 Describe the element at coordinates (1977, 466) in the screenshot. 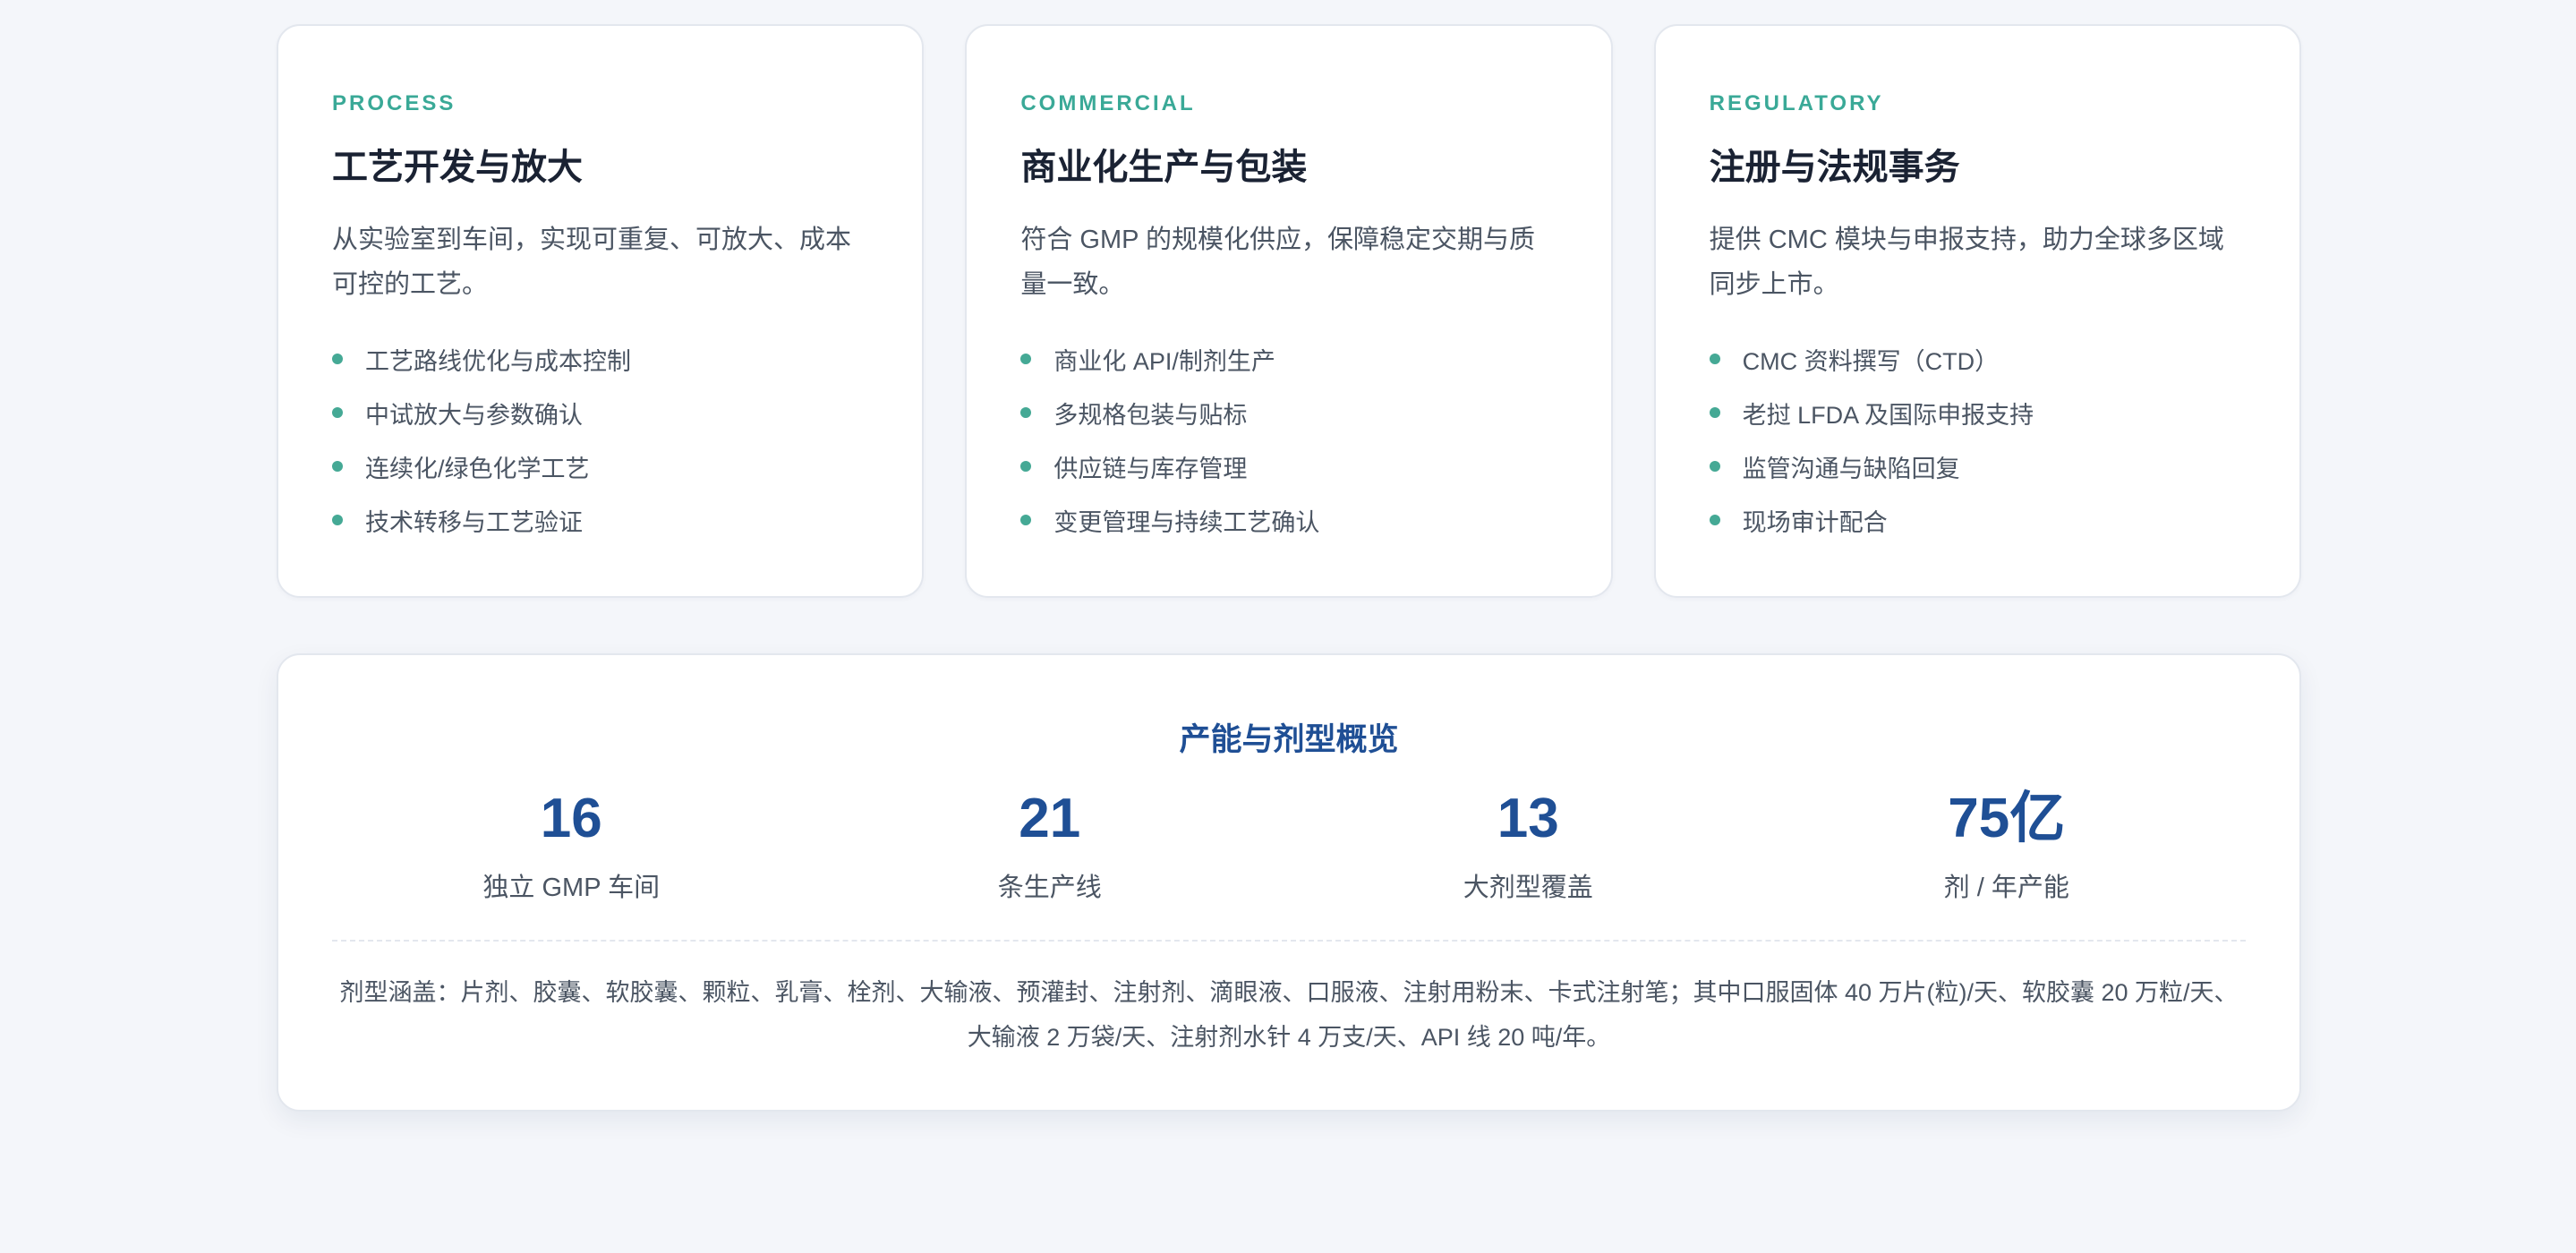

I see `bullet-item: 监管沟通与缺陷回复` at that location.